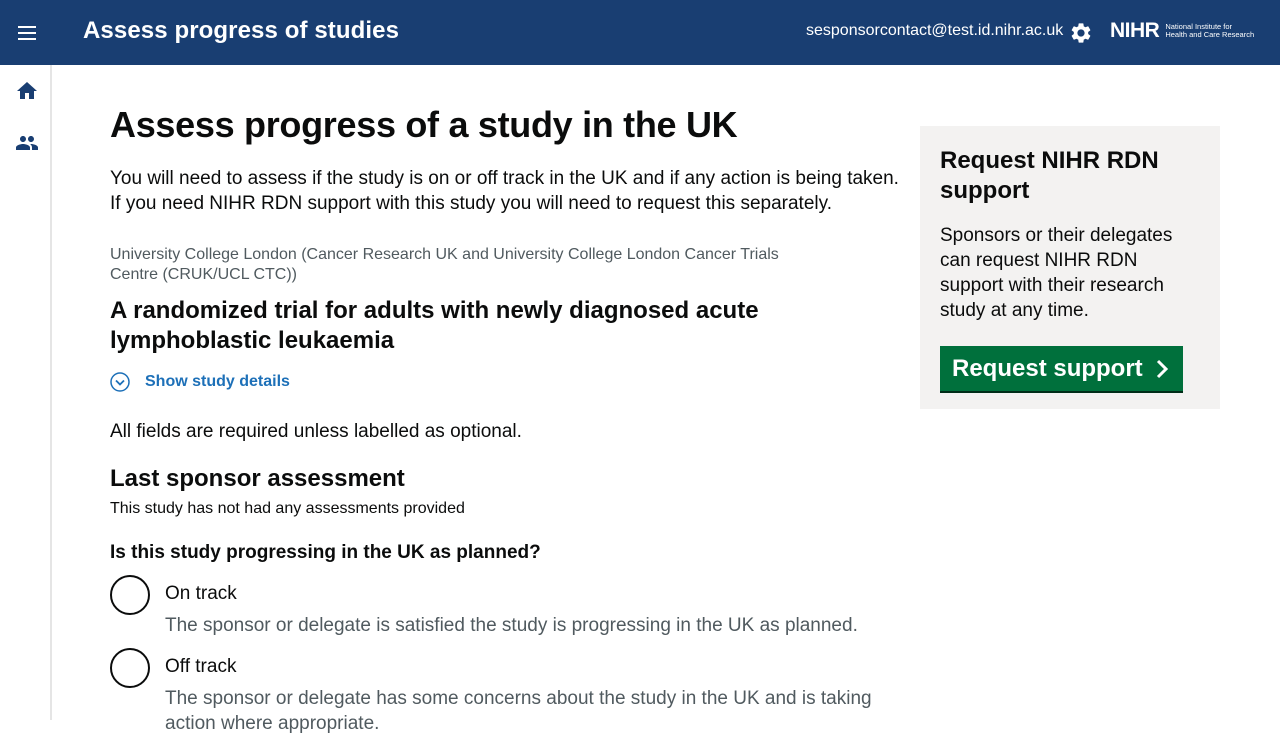  Describe the element at coordinates (27, 143) in the screenshot. I see `users-icon` at that location.